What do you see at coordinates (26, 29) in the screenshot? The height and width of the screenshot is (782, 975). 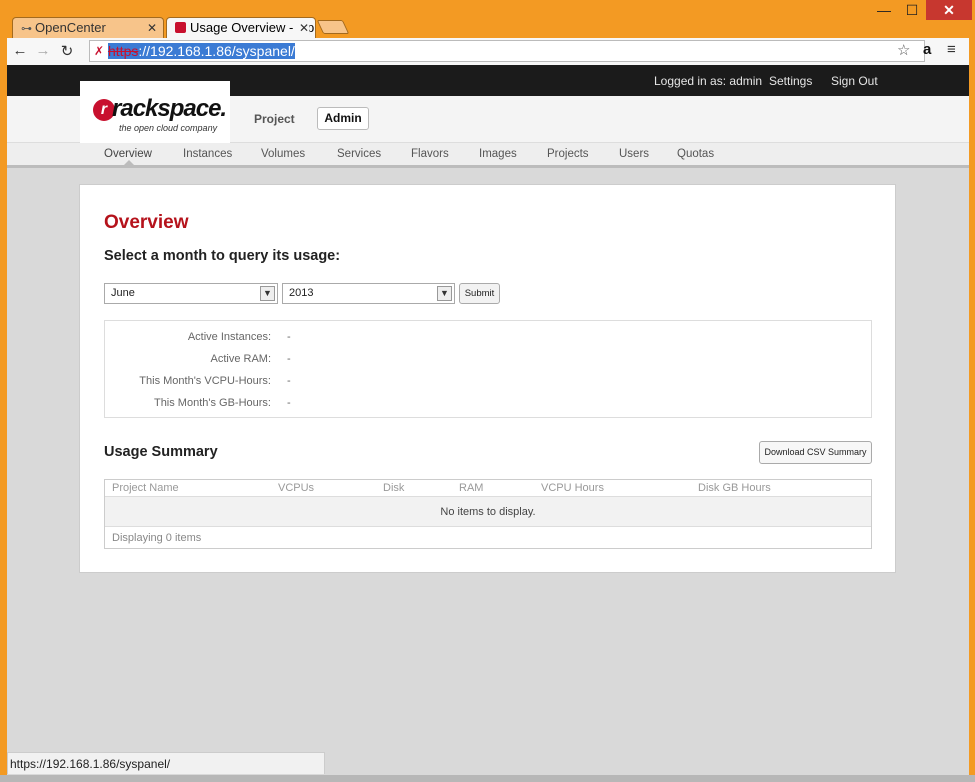 I see `key-icon: ⊶` at bounding box center [26, 29].